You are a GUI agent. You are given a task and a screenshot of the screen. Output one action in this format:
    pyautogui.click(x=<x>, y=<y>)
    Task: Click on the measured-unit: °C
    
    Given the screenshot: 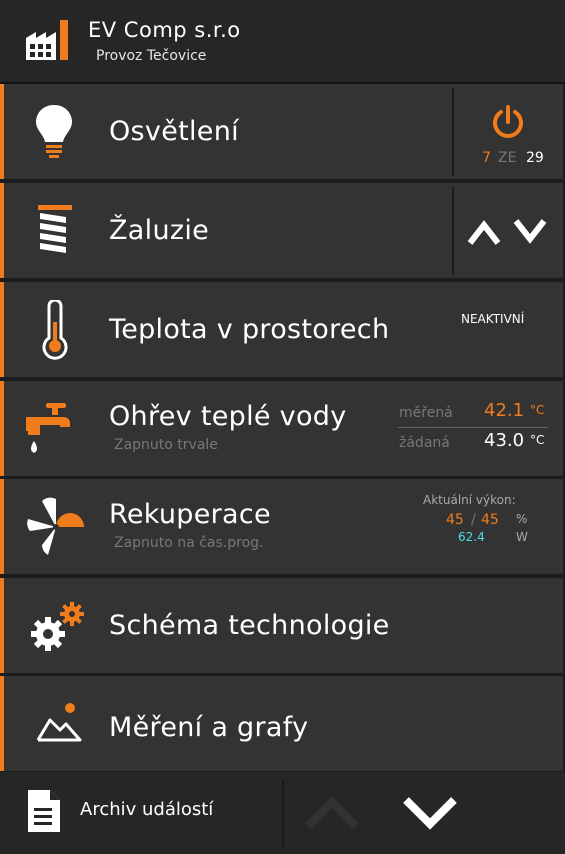 What is the action you would take?
    pyautogui.click(x=537, y=410)
    